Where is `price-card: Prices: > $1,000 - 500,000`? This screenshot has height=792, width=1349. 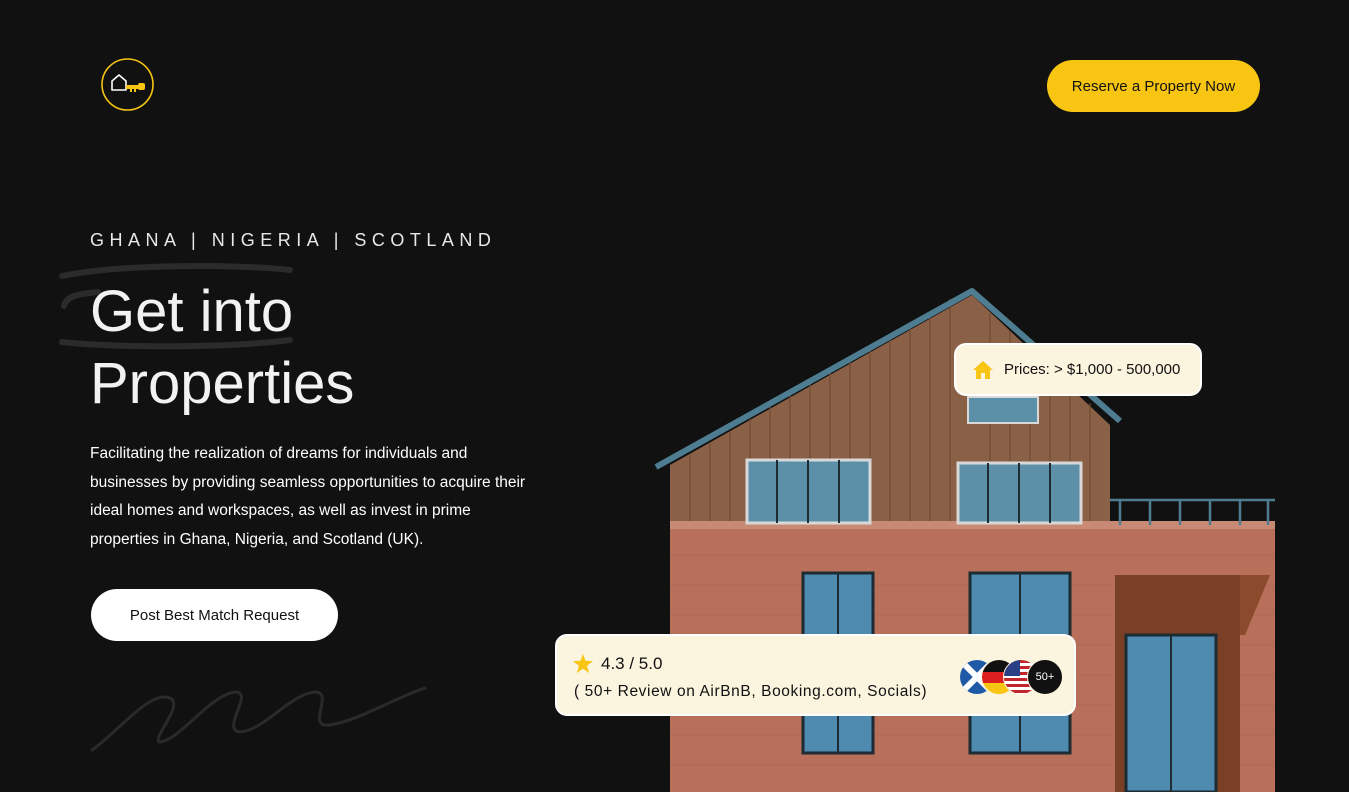 price-card: Prices: > $1,000 - 500,000 is located at coordinates (1078, 369).